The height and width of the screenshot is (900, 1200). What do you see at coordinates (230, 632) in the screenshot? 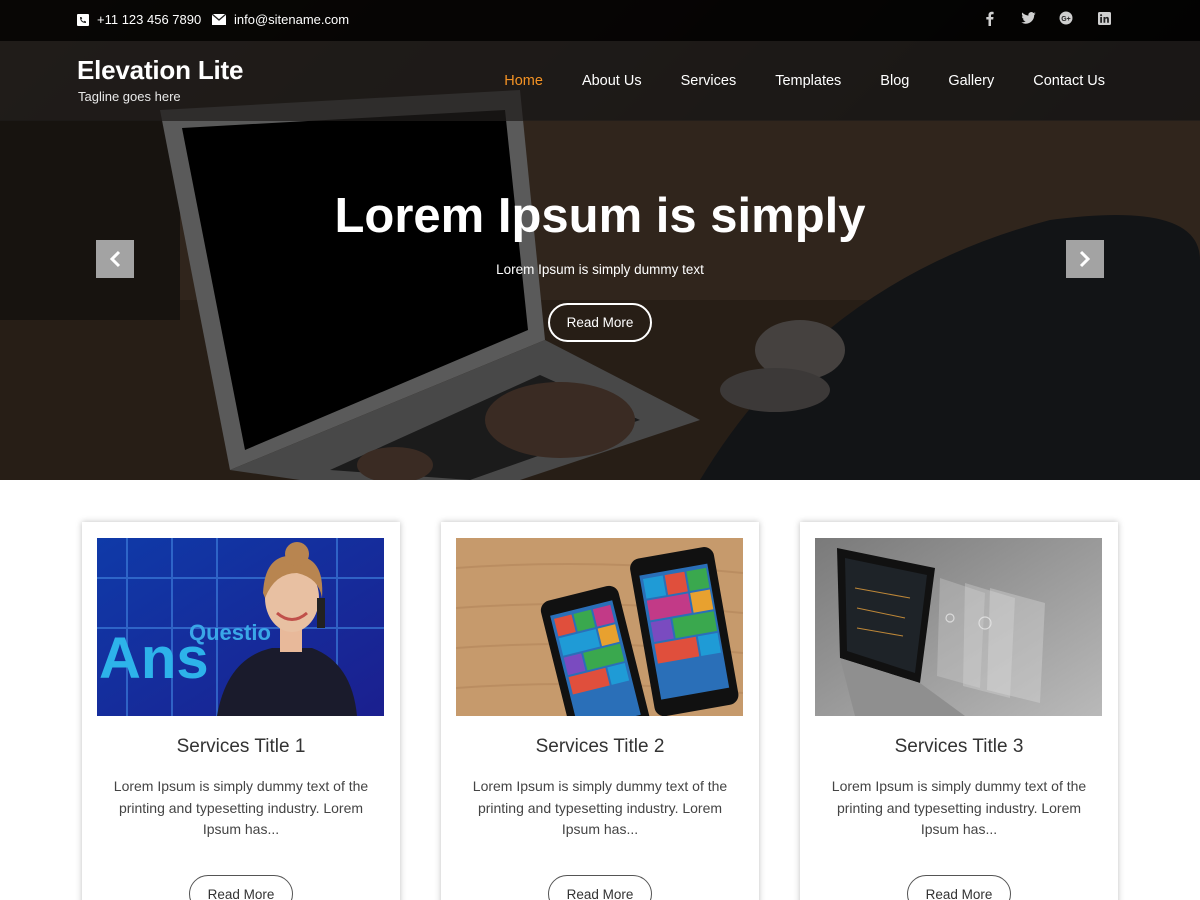
I see `svg-text: Questio` at bounding box center [230, 632].